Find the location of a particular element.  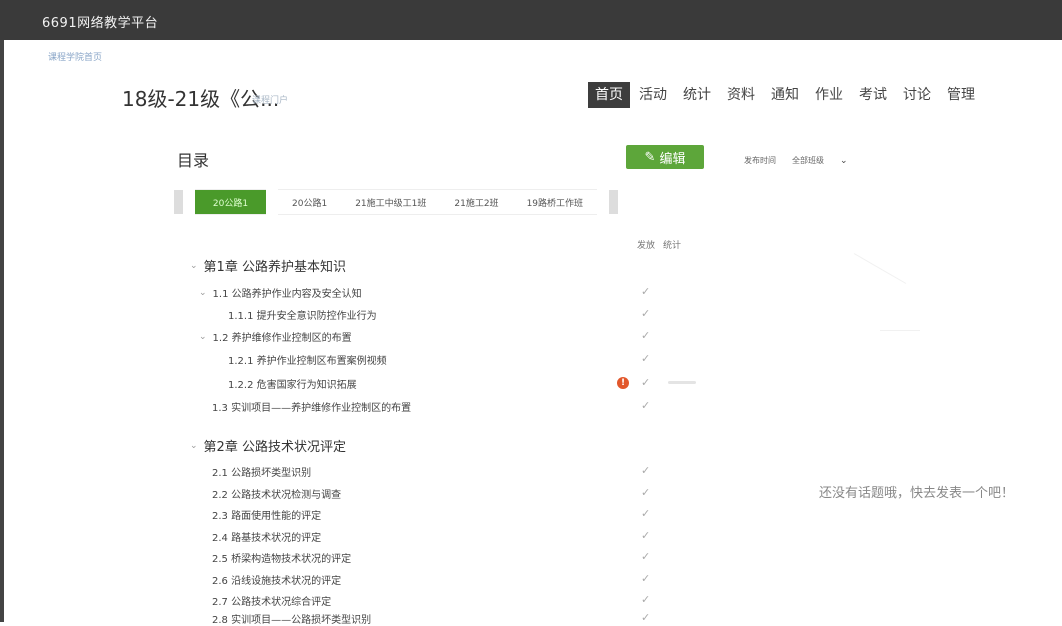

nav-materials: 资料 is located at coordinates (741, 95).